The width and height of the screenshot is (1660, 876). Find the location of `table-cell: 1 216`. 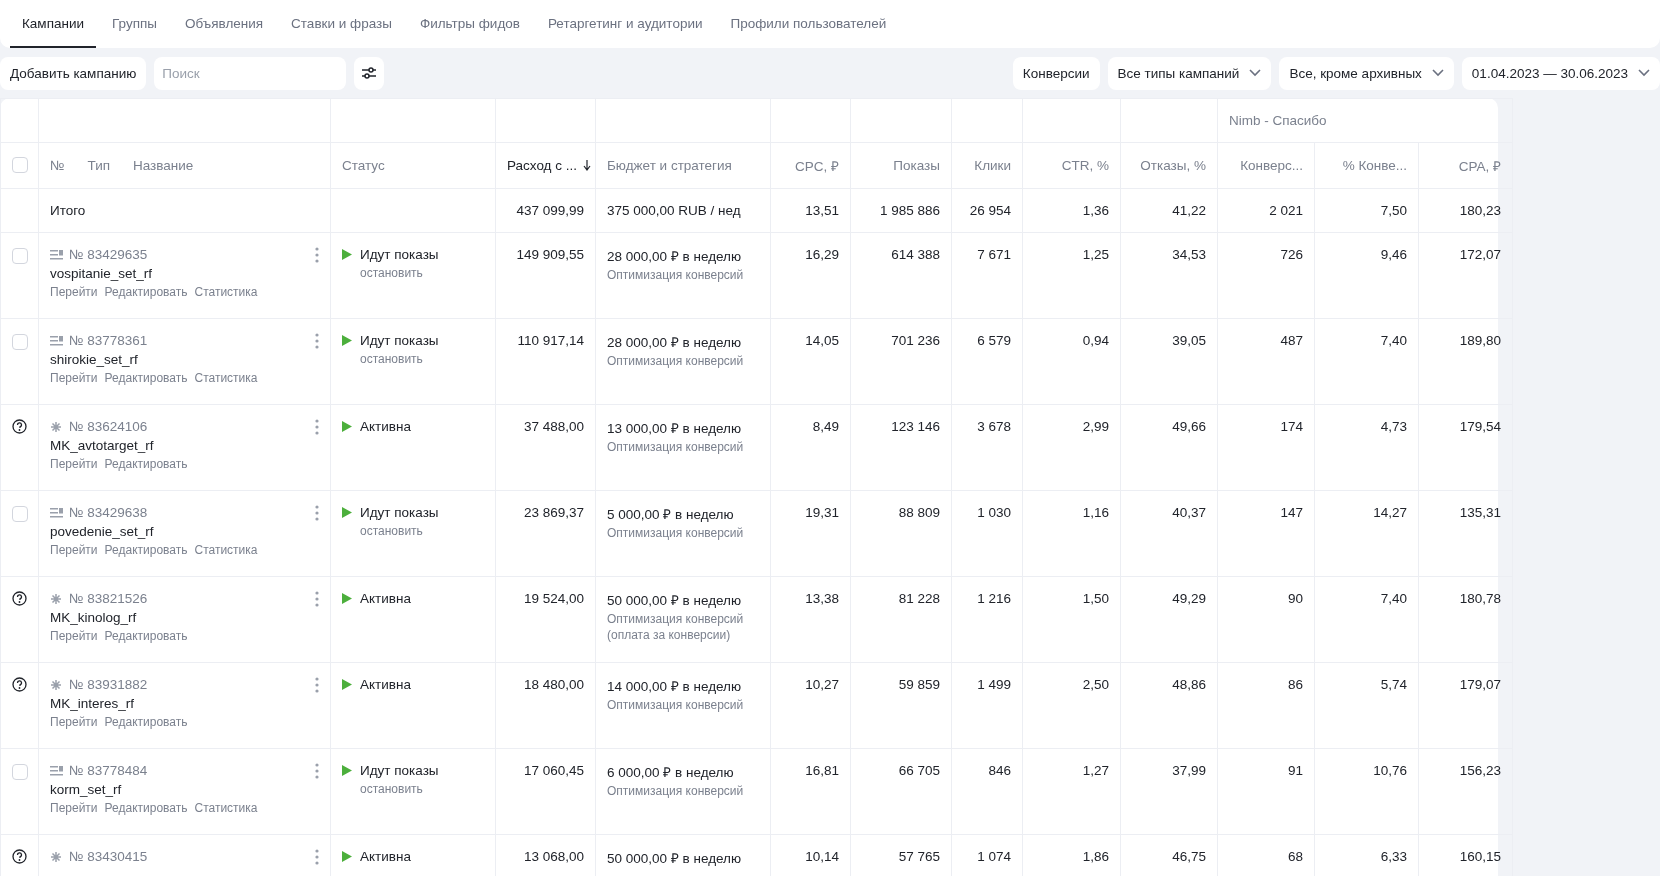

table-cell: 1 216 is located at coordinates (994, 598).